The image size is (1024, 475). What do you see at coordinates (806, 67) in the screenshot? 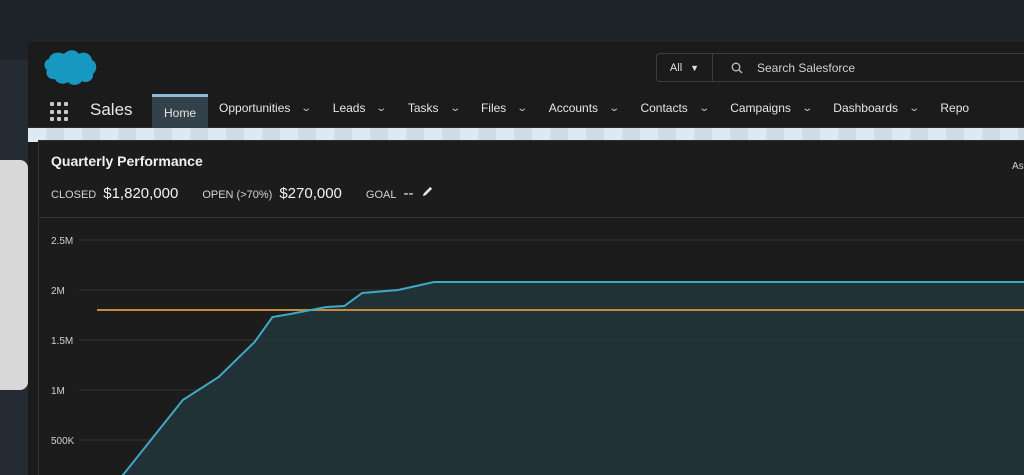
I see `search-placeholder: Search Salesforce` at bounding box center [806, 67].